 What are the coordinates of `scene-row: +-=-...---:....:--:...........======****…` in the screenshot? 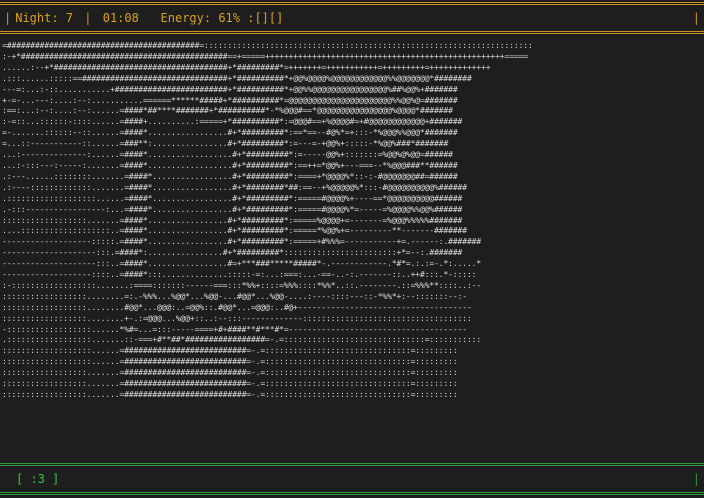 It's located at (230, 99).